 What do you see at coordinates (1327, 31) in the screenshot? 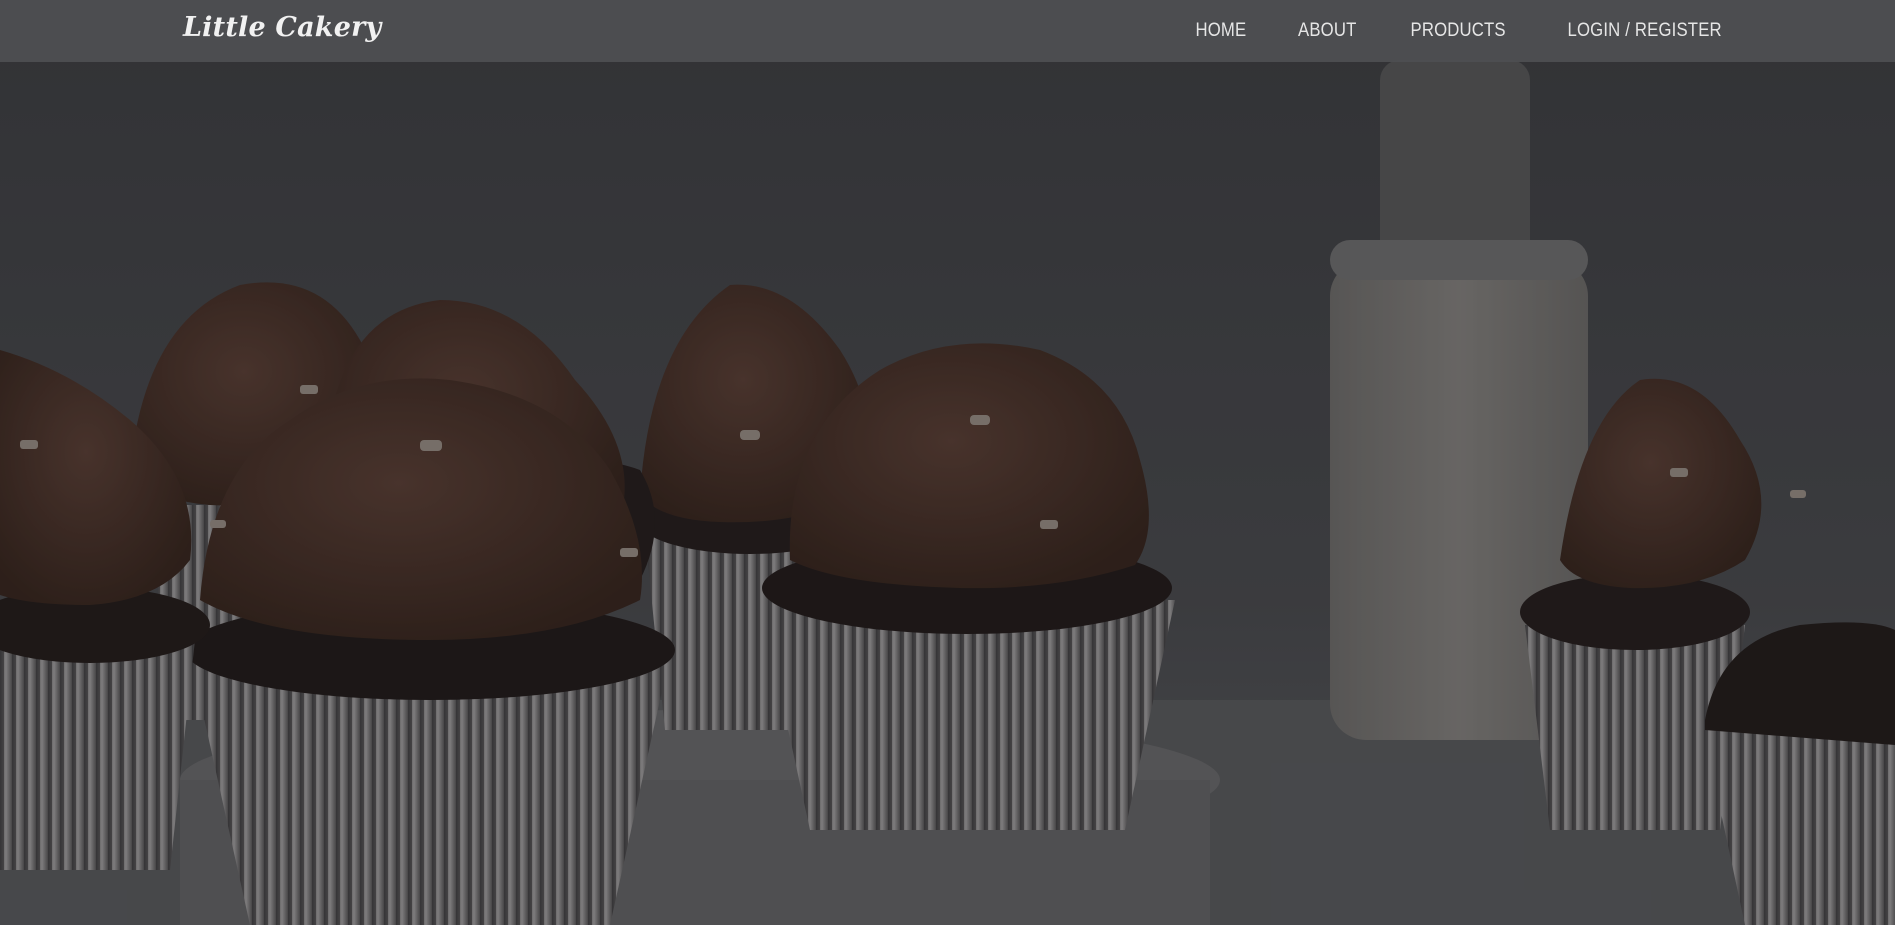
I see `nav-link-about: ABOUT` at bounding box center [1327, 31].